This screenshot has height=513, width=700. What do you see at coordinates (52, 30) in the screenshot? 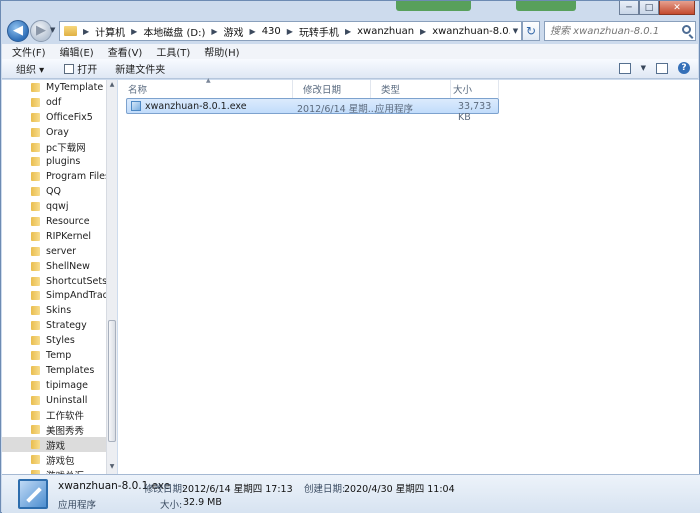
I see `recent-pages-dropdown: ▼` at bounding box center [52, 30].